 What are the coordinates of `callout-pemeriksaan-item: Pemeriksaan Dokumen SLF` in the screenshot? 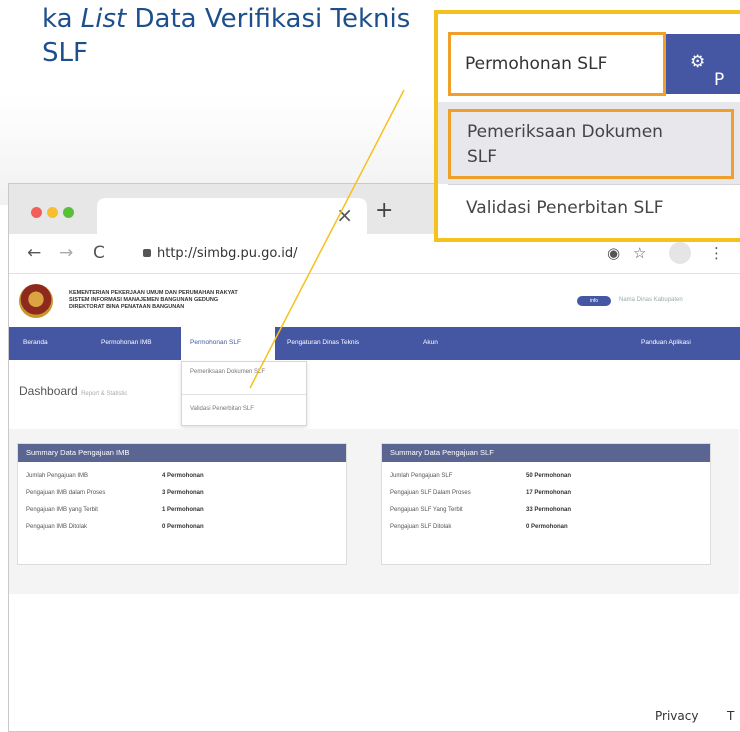 It's located at (591, 144).